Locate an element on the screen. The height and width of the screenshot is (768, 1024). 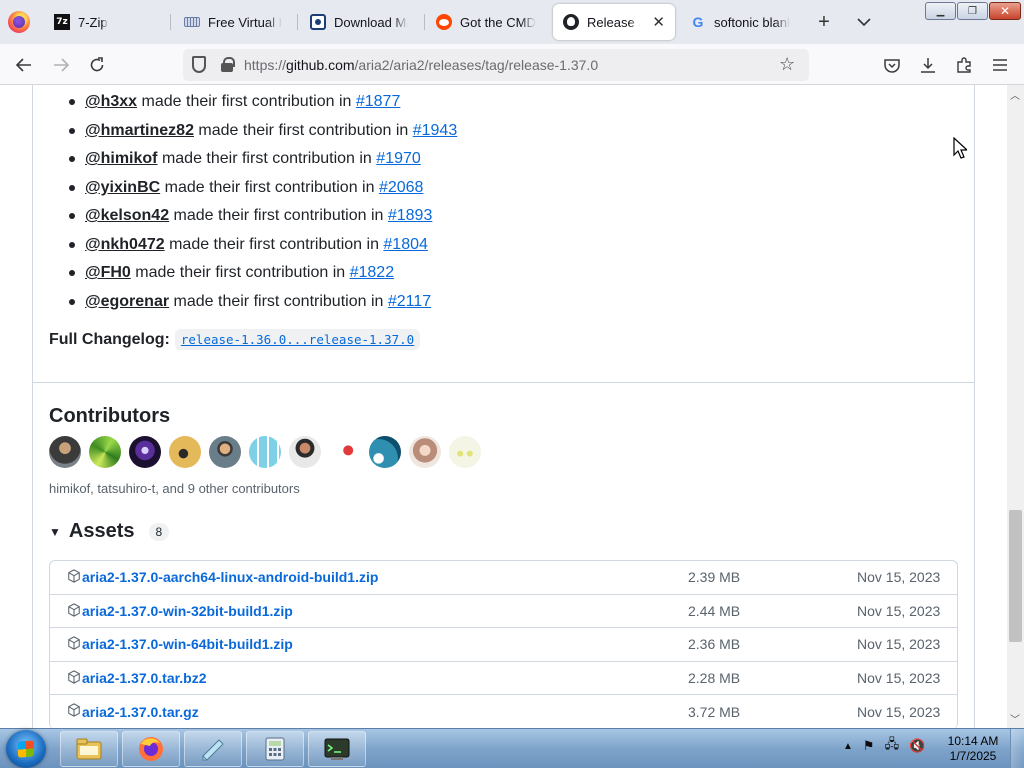
show-desktop-button is located at coordinates (1017, 748).